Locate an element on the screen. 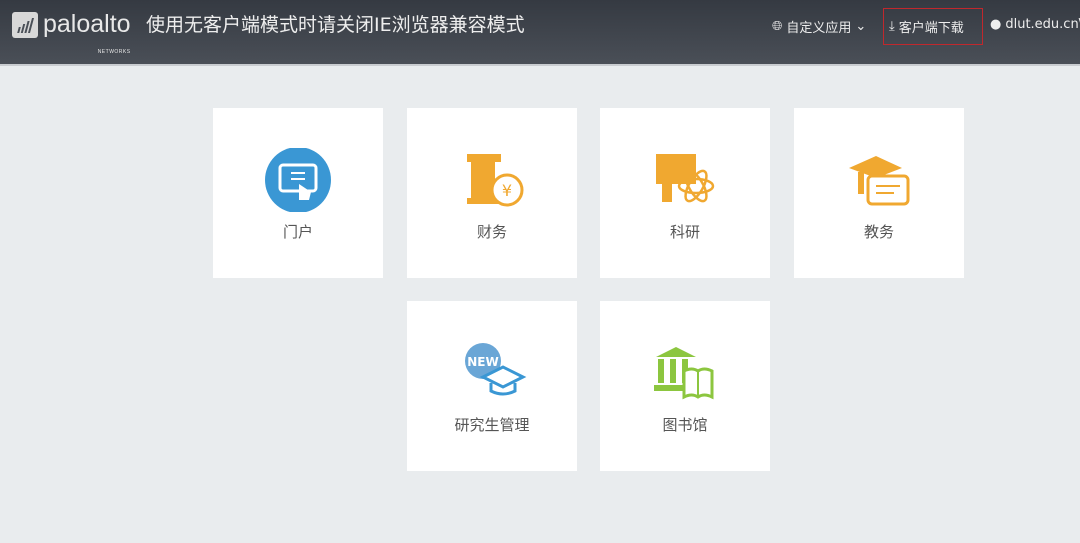 Image resolution: width=1080 pixels, height=543 pixels. apps-menu: 🌐︎ 自定义应用 ⌄ is located at coordinates (819, 26).